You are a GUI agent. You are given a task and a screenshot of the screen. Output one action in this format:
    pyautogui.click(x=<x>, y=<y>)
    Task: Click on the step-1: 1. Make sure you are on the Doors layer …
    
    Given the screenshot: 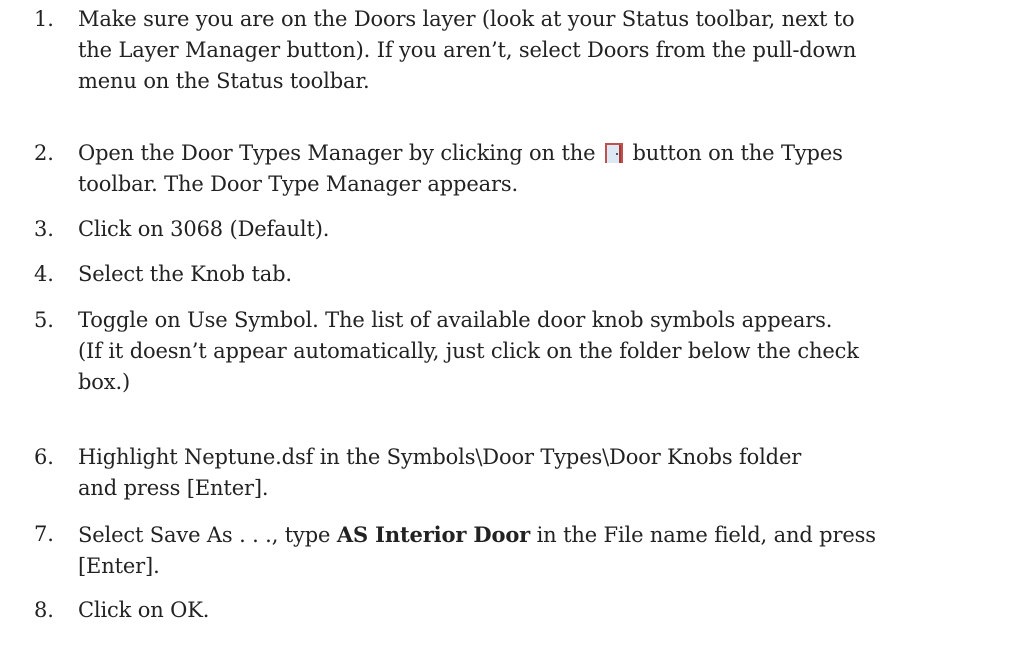 What is the action you would take?
    pyautogui.click(x=524, y=50)
    